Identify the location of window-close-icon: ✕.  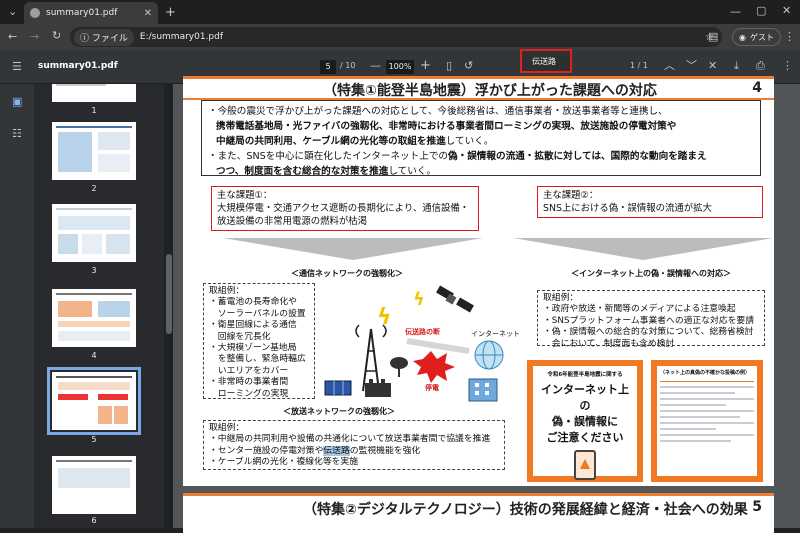
(786, 10).